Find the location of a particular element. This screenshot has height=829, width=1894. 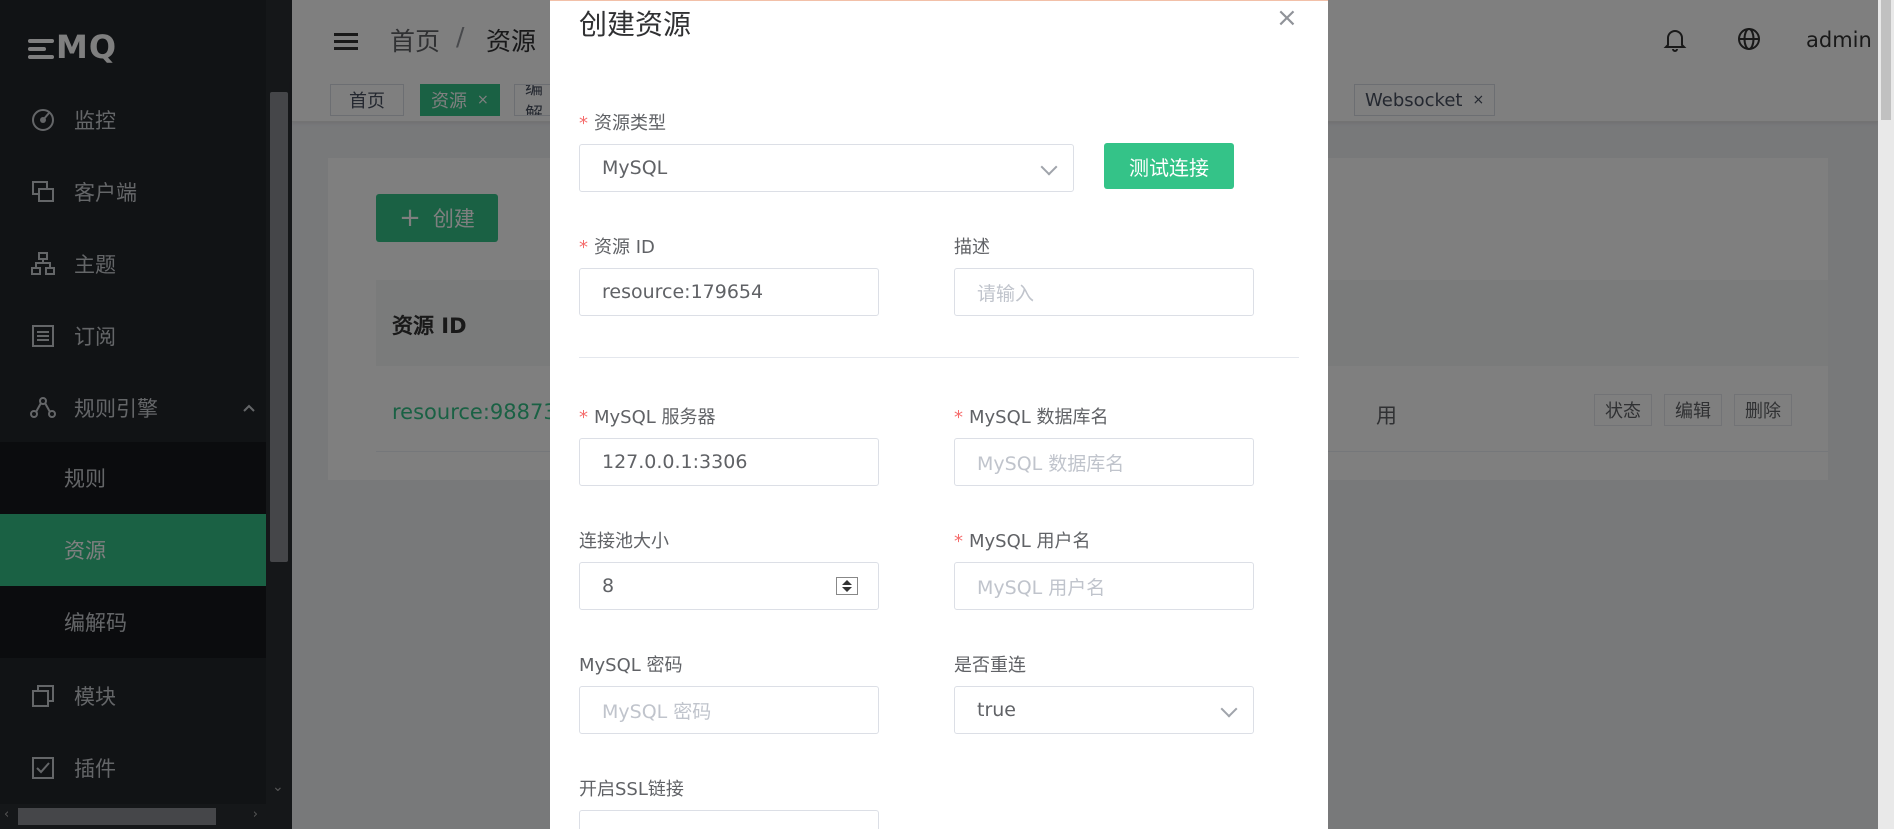

pool-size-input: 8 is located at coordinates (729, 586).